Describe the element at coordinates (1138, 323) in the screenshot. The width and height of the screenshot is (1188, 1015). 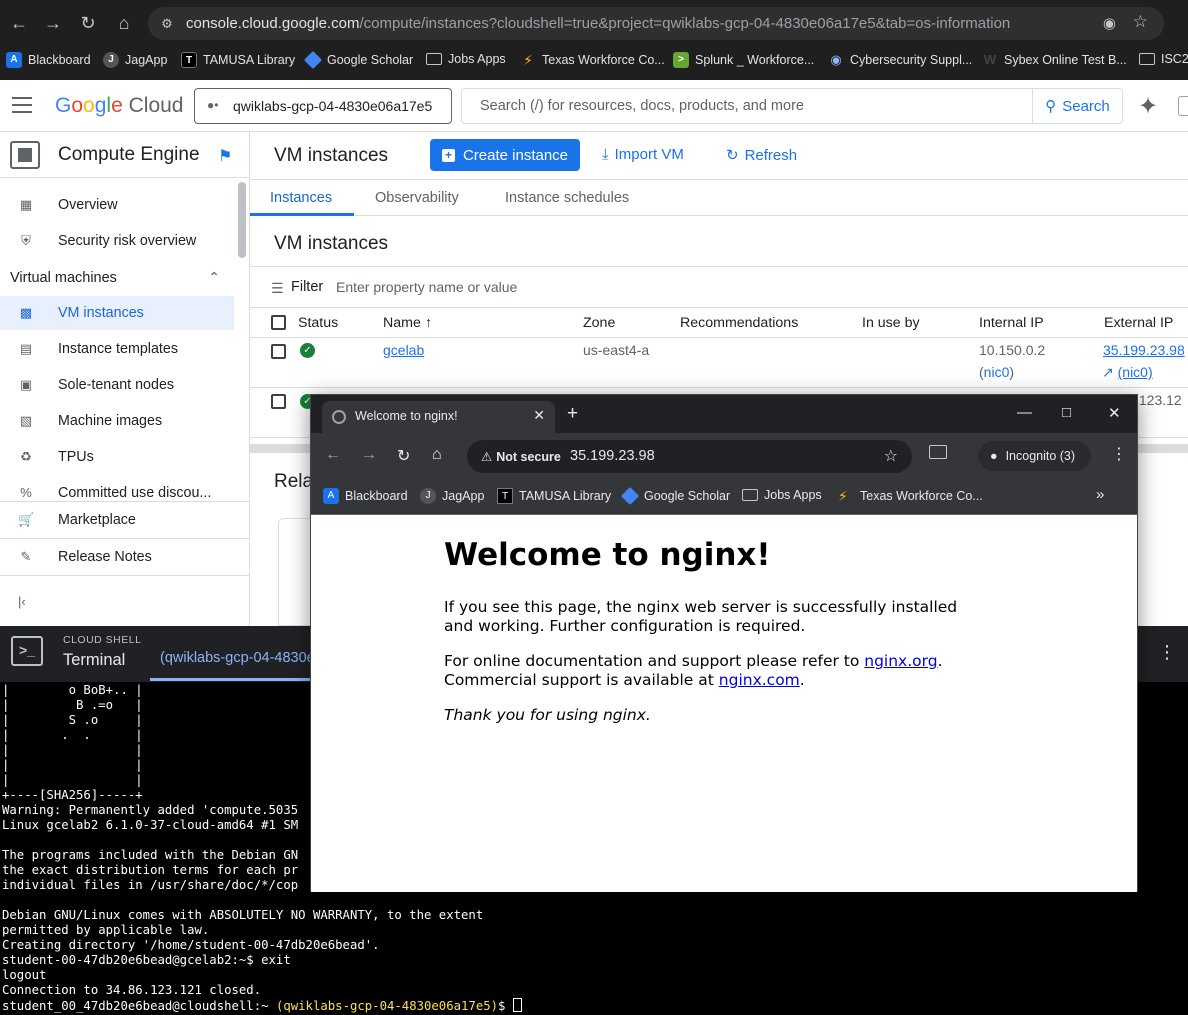
I see `column-external-ip: External IP` at that location.